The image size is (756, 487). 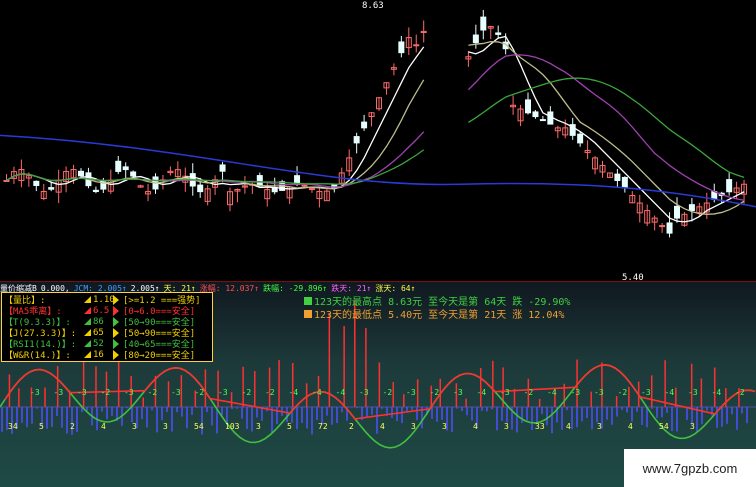 I want to click on watermark: www.7gpzb.com, so click(x=690, y=468).